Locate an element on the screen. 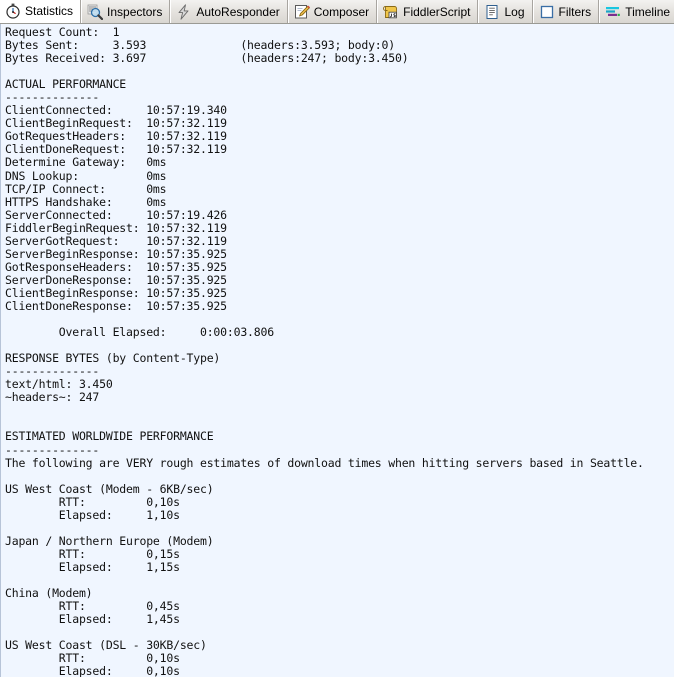 The image size is (674, 677). tab-label: Filters is located at coordinates (575, 11).